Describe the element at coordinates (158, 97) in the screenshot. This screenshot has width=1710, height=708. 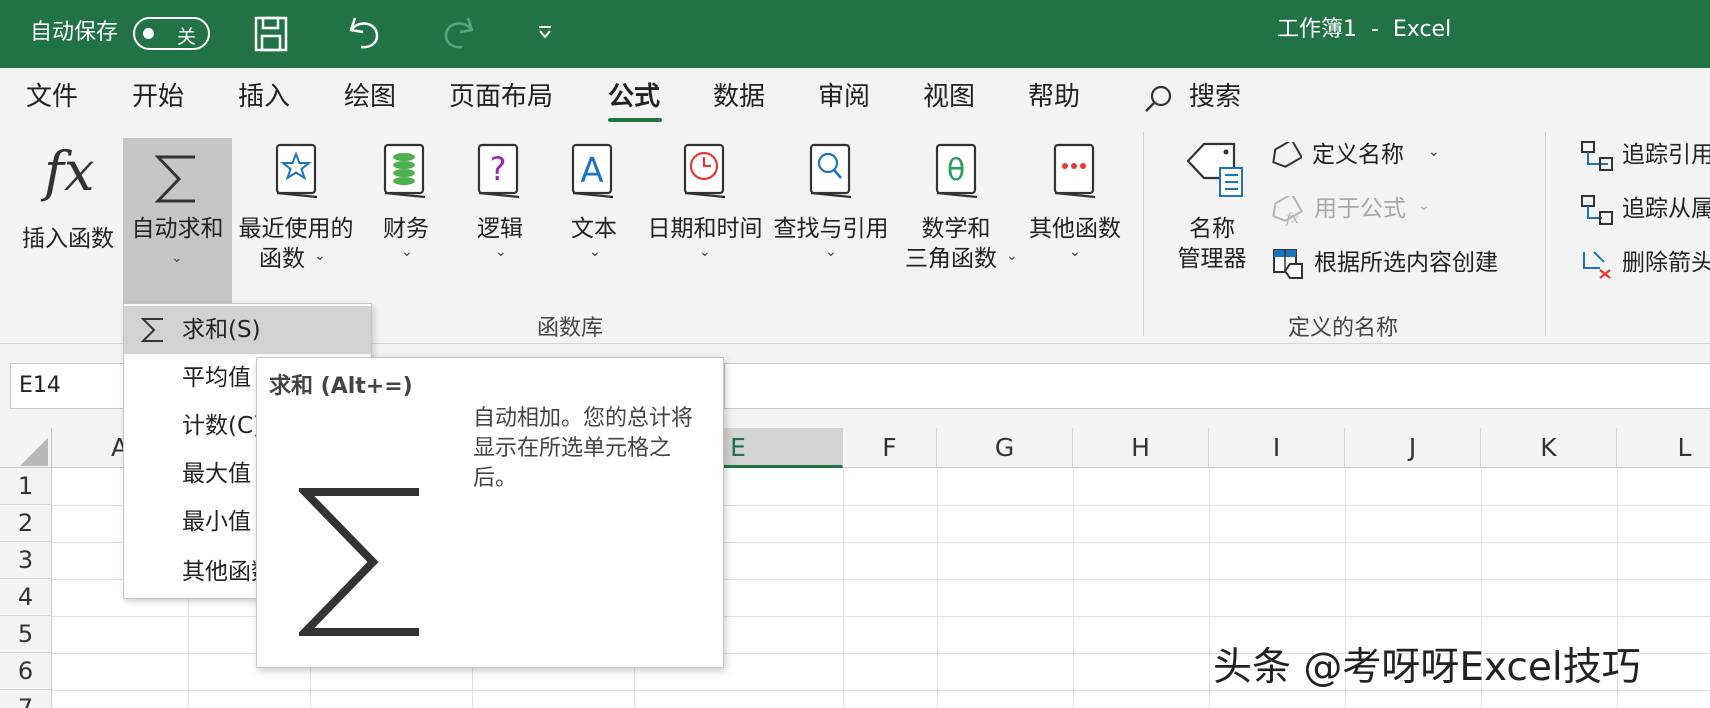
I see `tab-home: 开始` at that location.